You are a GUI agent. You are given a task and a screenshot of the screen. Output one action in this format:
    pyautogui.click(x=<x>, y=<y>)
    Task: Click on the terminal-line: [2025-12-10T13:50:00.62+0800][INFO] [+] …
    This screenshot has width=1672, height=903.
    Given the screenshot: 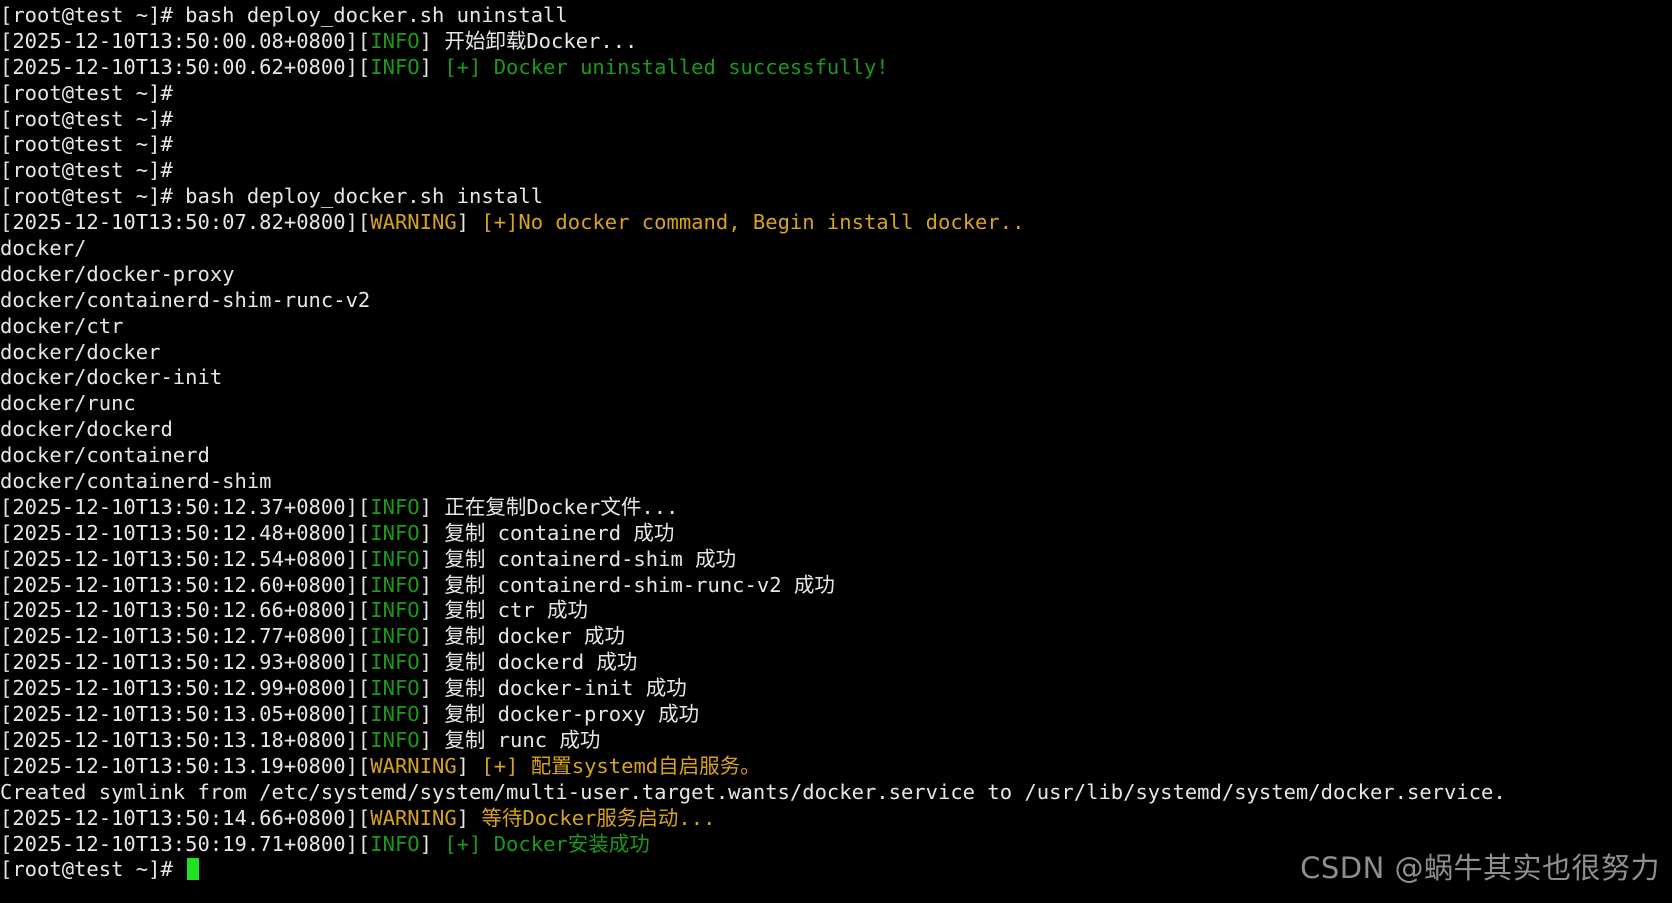 What is the action you would take?
    pyautogui.click(x=836, y=68)
    